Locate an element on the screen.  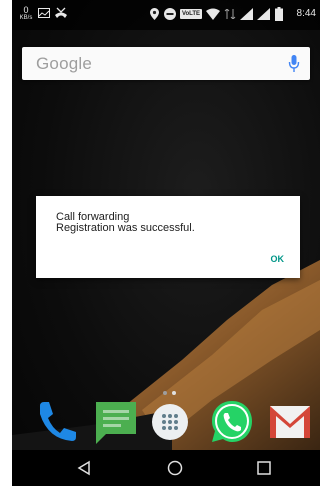
do-not-disturb-icon is located at coordinates (170, 14).